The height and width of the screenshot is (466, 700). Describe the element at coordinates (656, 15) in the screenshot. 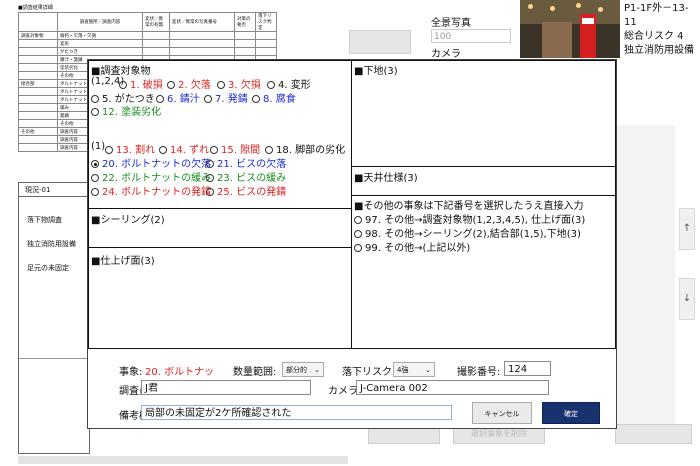

I see `location-code: P1-1F外－13-11` at that location.